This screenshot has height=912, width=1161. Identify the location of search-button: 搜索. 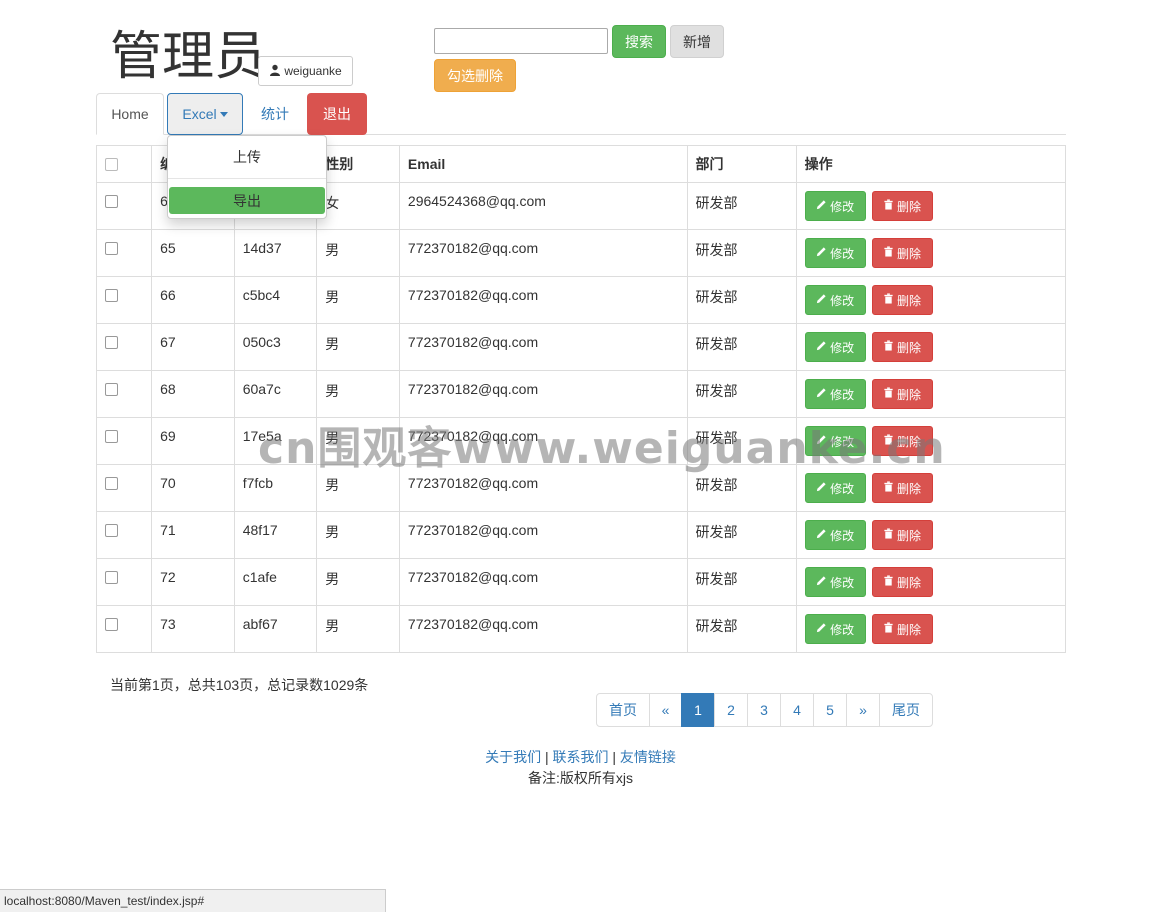
(639, 41).